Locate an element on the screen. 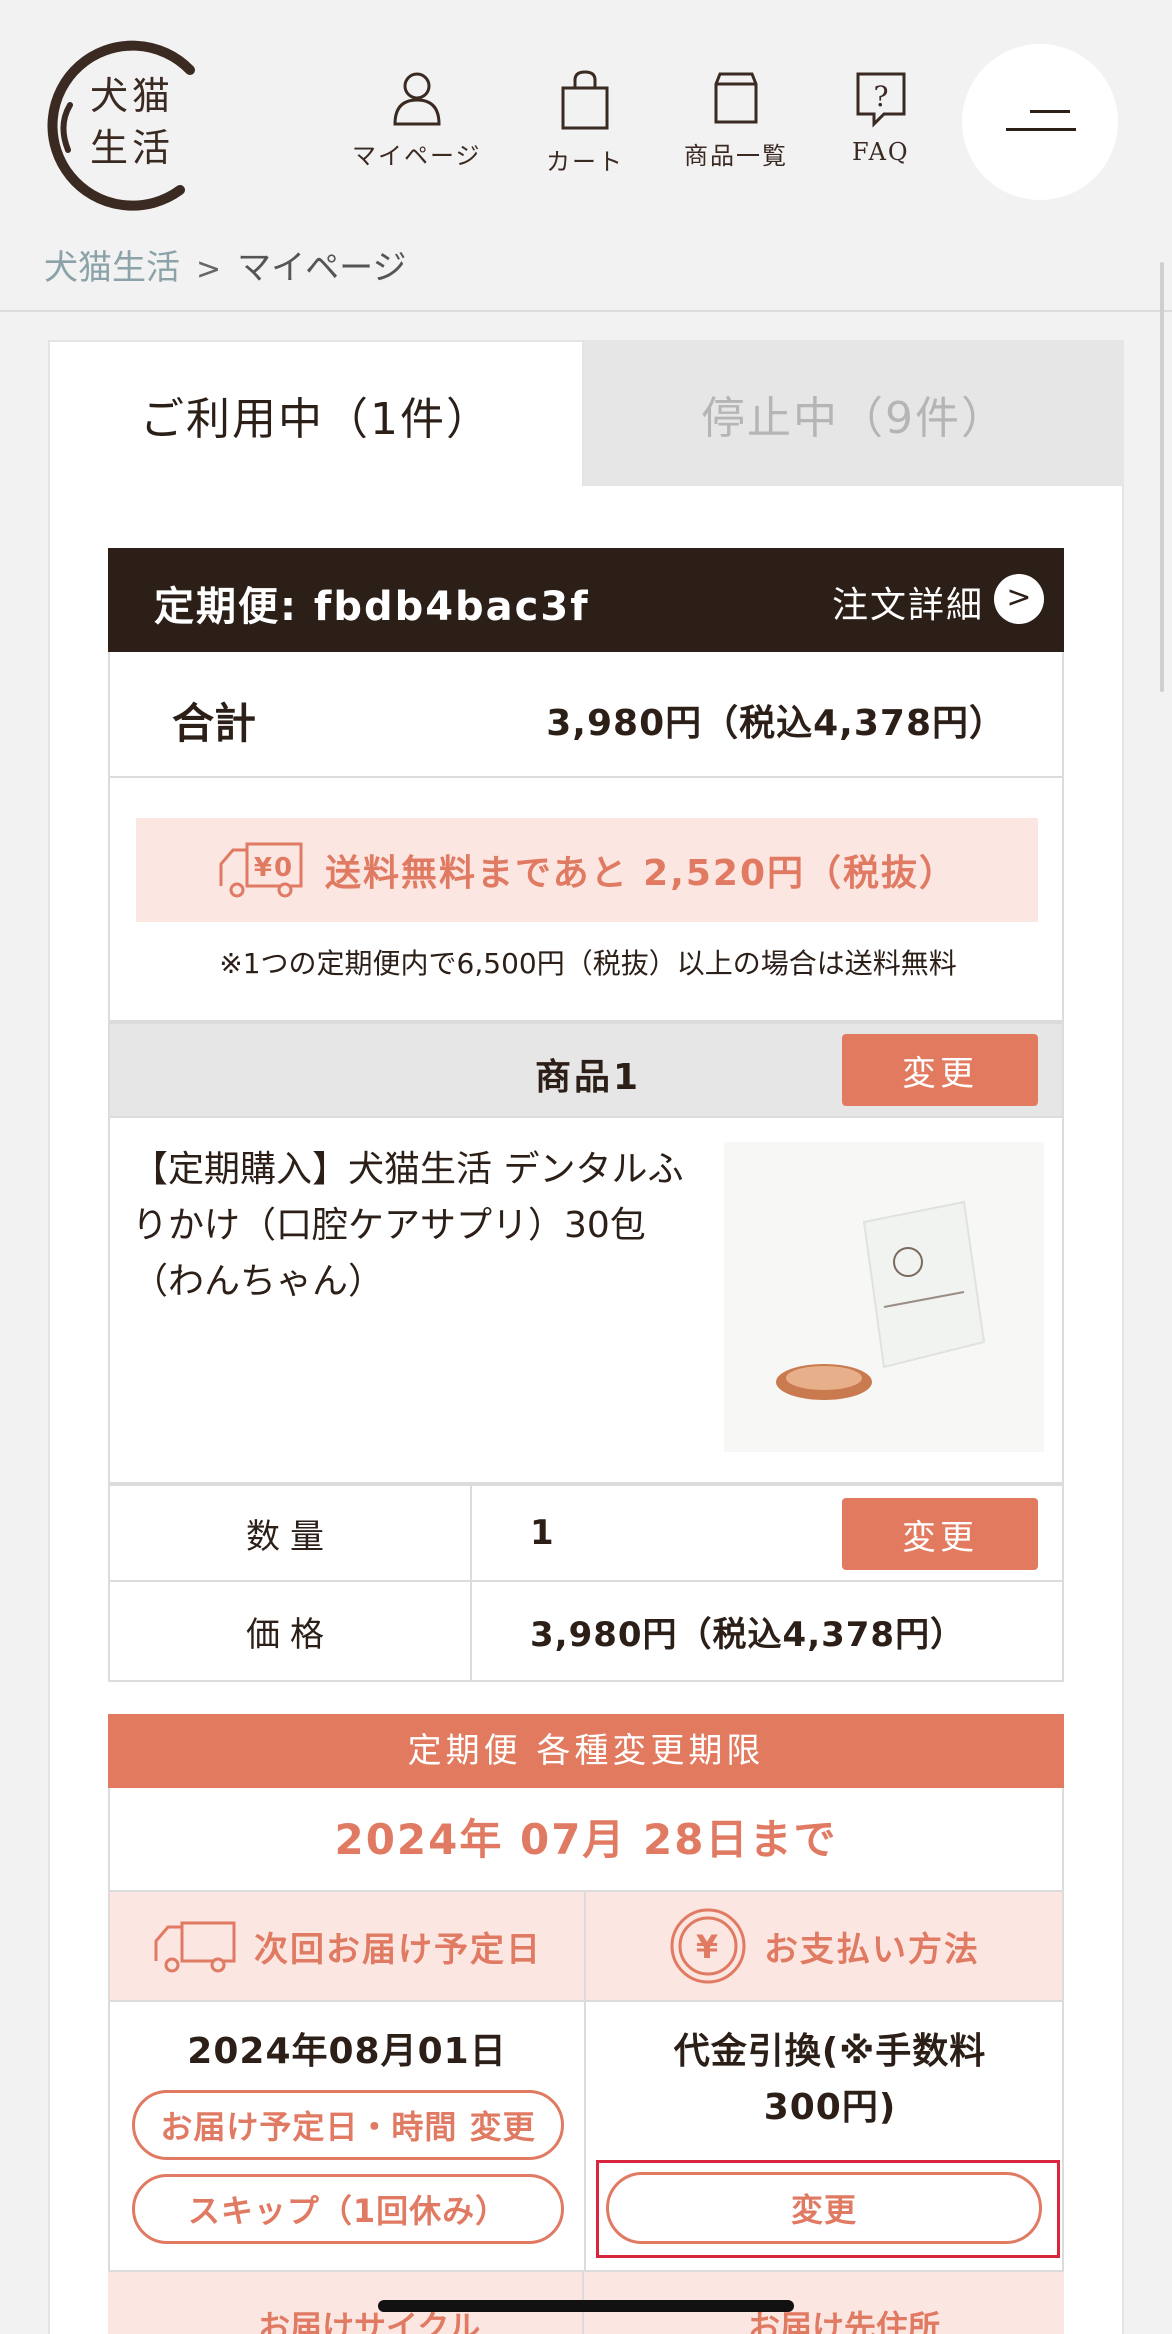 This screenshot has width=1172, height=2334. payment-method-title: お支払い方法 is located at coordinates (872, 1949).